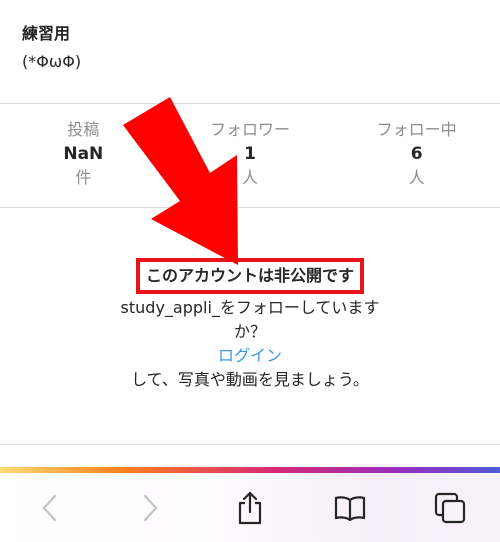 The height and width of the screenshot is (542, 500). Describe the element at coordinates (250, 444) in the screenshot. I see `divider-bottom` at that location.